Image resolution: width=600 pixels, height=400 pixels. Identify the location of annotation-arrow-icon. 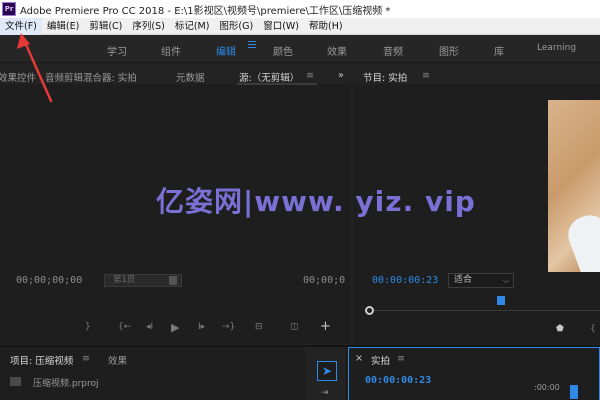
(35, 68).